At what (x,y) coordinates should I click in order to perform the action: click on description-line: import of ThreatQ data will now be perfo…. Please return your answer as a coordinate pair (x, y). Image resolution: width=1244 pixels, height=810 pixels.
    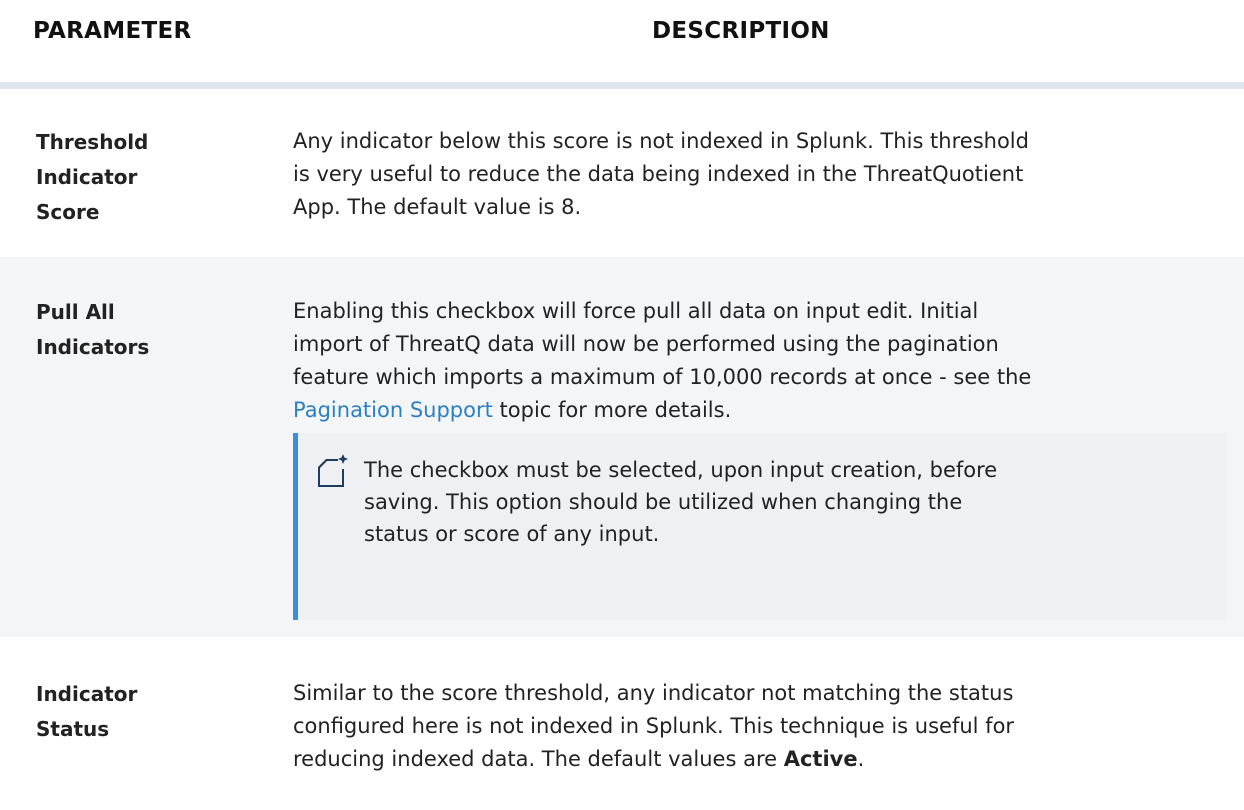
    Looking at the image, I should click on (646, 344).